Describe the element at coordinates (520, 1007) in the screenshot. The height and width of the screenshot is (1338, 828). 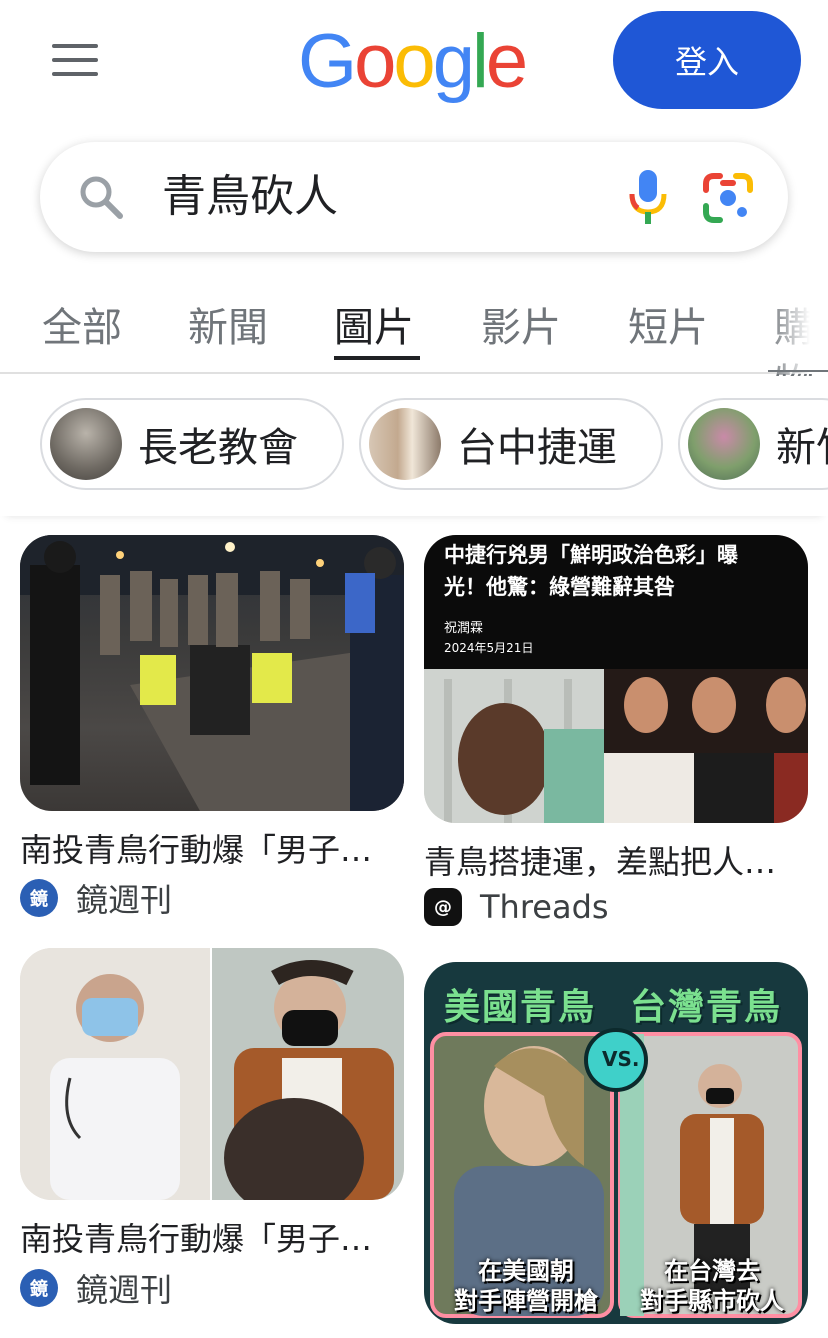
I see `left-panel-title: 美國青鳥` at that location.